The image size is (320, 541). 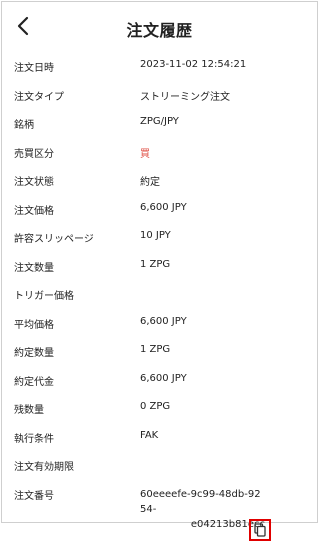 What do you see at coordinates (24, 125) in the screenshot?
I see `row-label: 銘柄` at bounding box center [24, 125].